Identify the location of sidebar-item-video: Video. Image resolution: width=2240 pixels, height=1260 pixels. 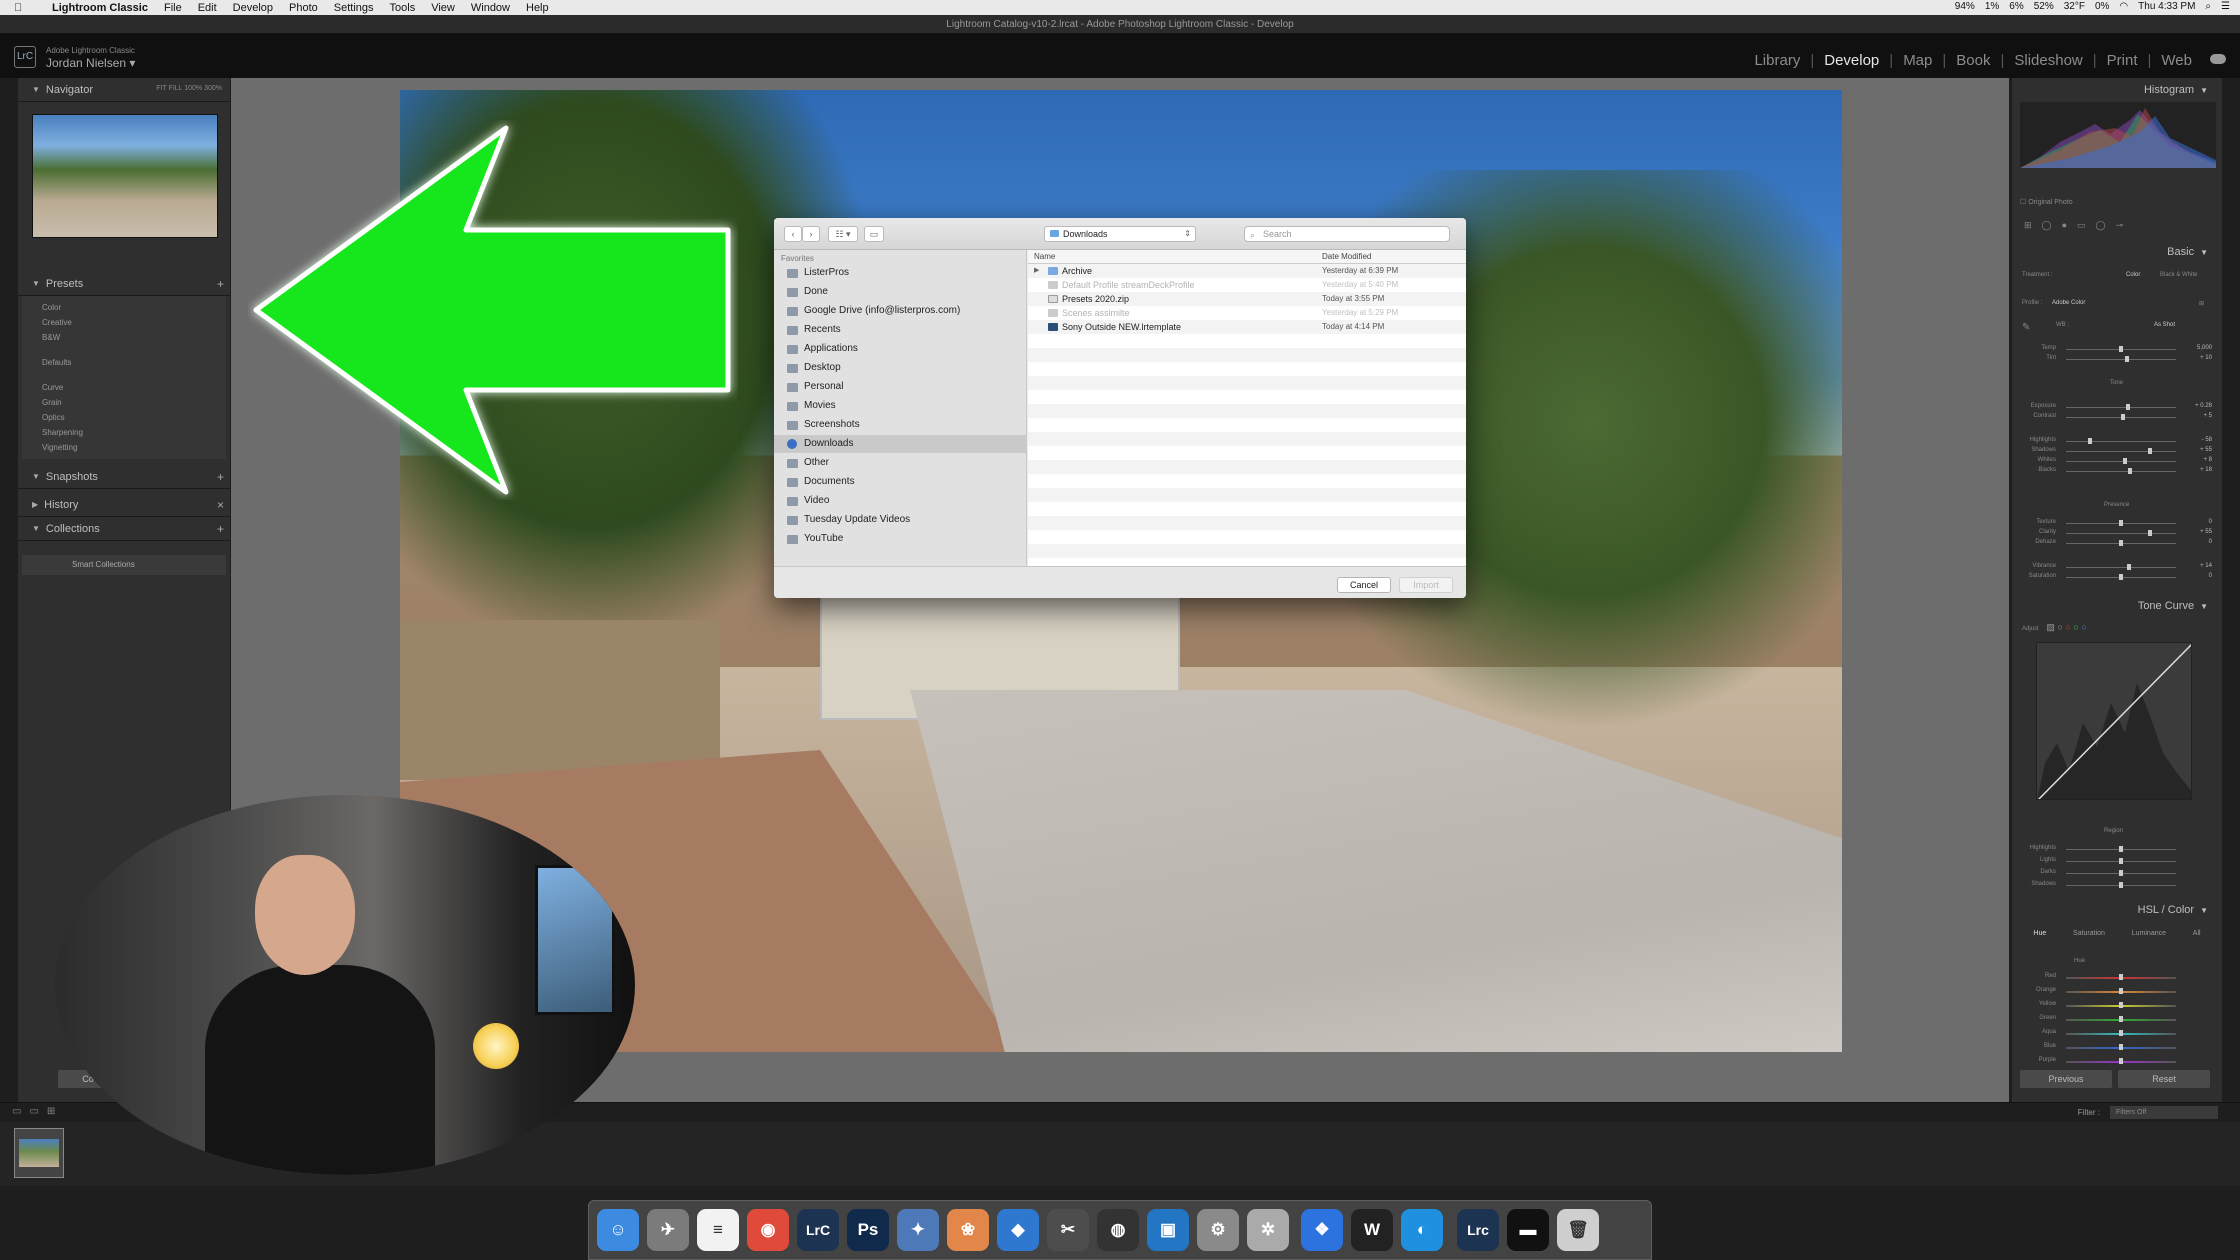
(900, 501).